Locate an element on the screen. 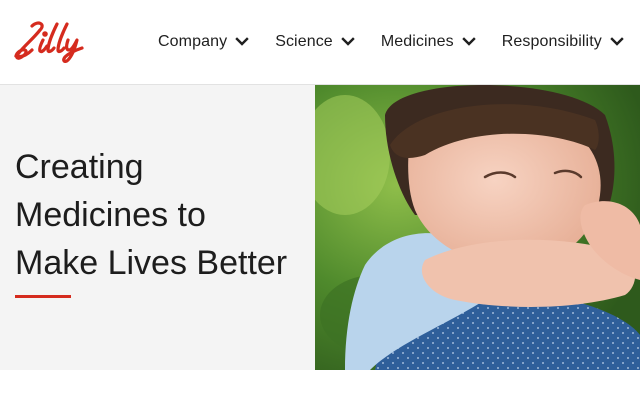  hero-title-line: Creating is located at coordinates (79, 167).